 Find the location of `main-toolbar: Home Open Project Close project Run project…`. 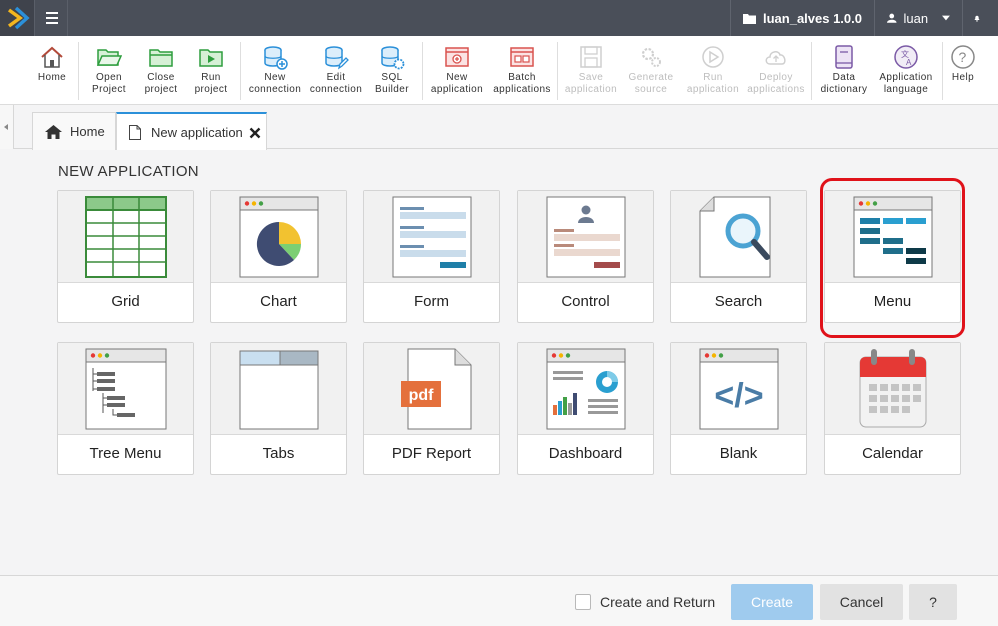

main-toolbar: Home Open Project Close project Run project… is located at coordinates (499, 70).